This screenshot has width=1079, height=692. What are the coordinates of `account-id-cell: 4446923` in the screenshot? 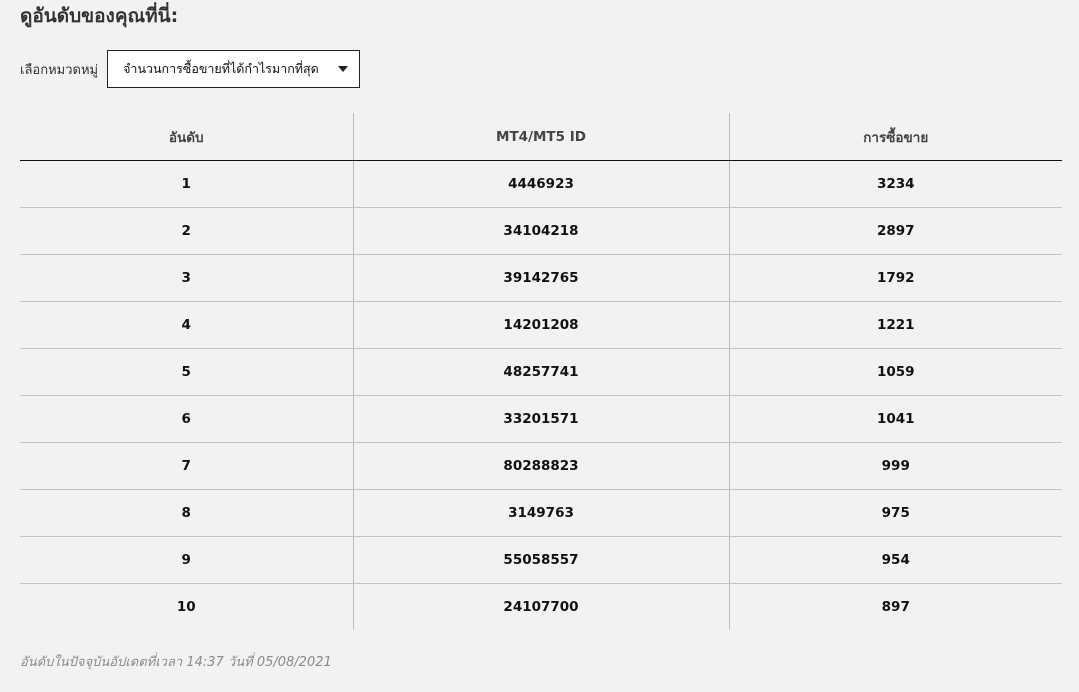 It's located at (540, 184).